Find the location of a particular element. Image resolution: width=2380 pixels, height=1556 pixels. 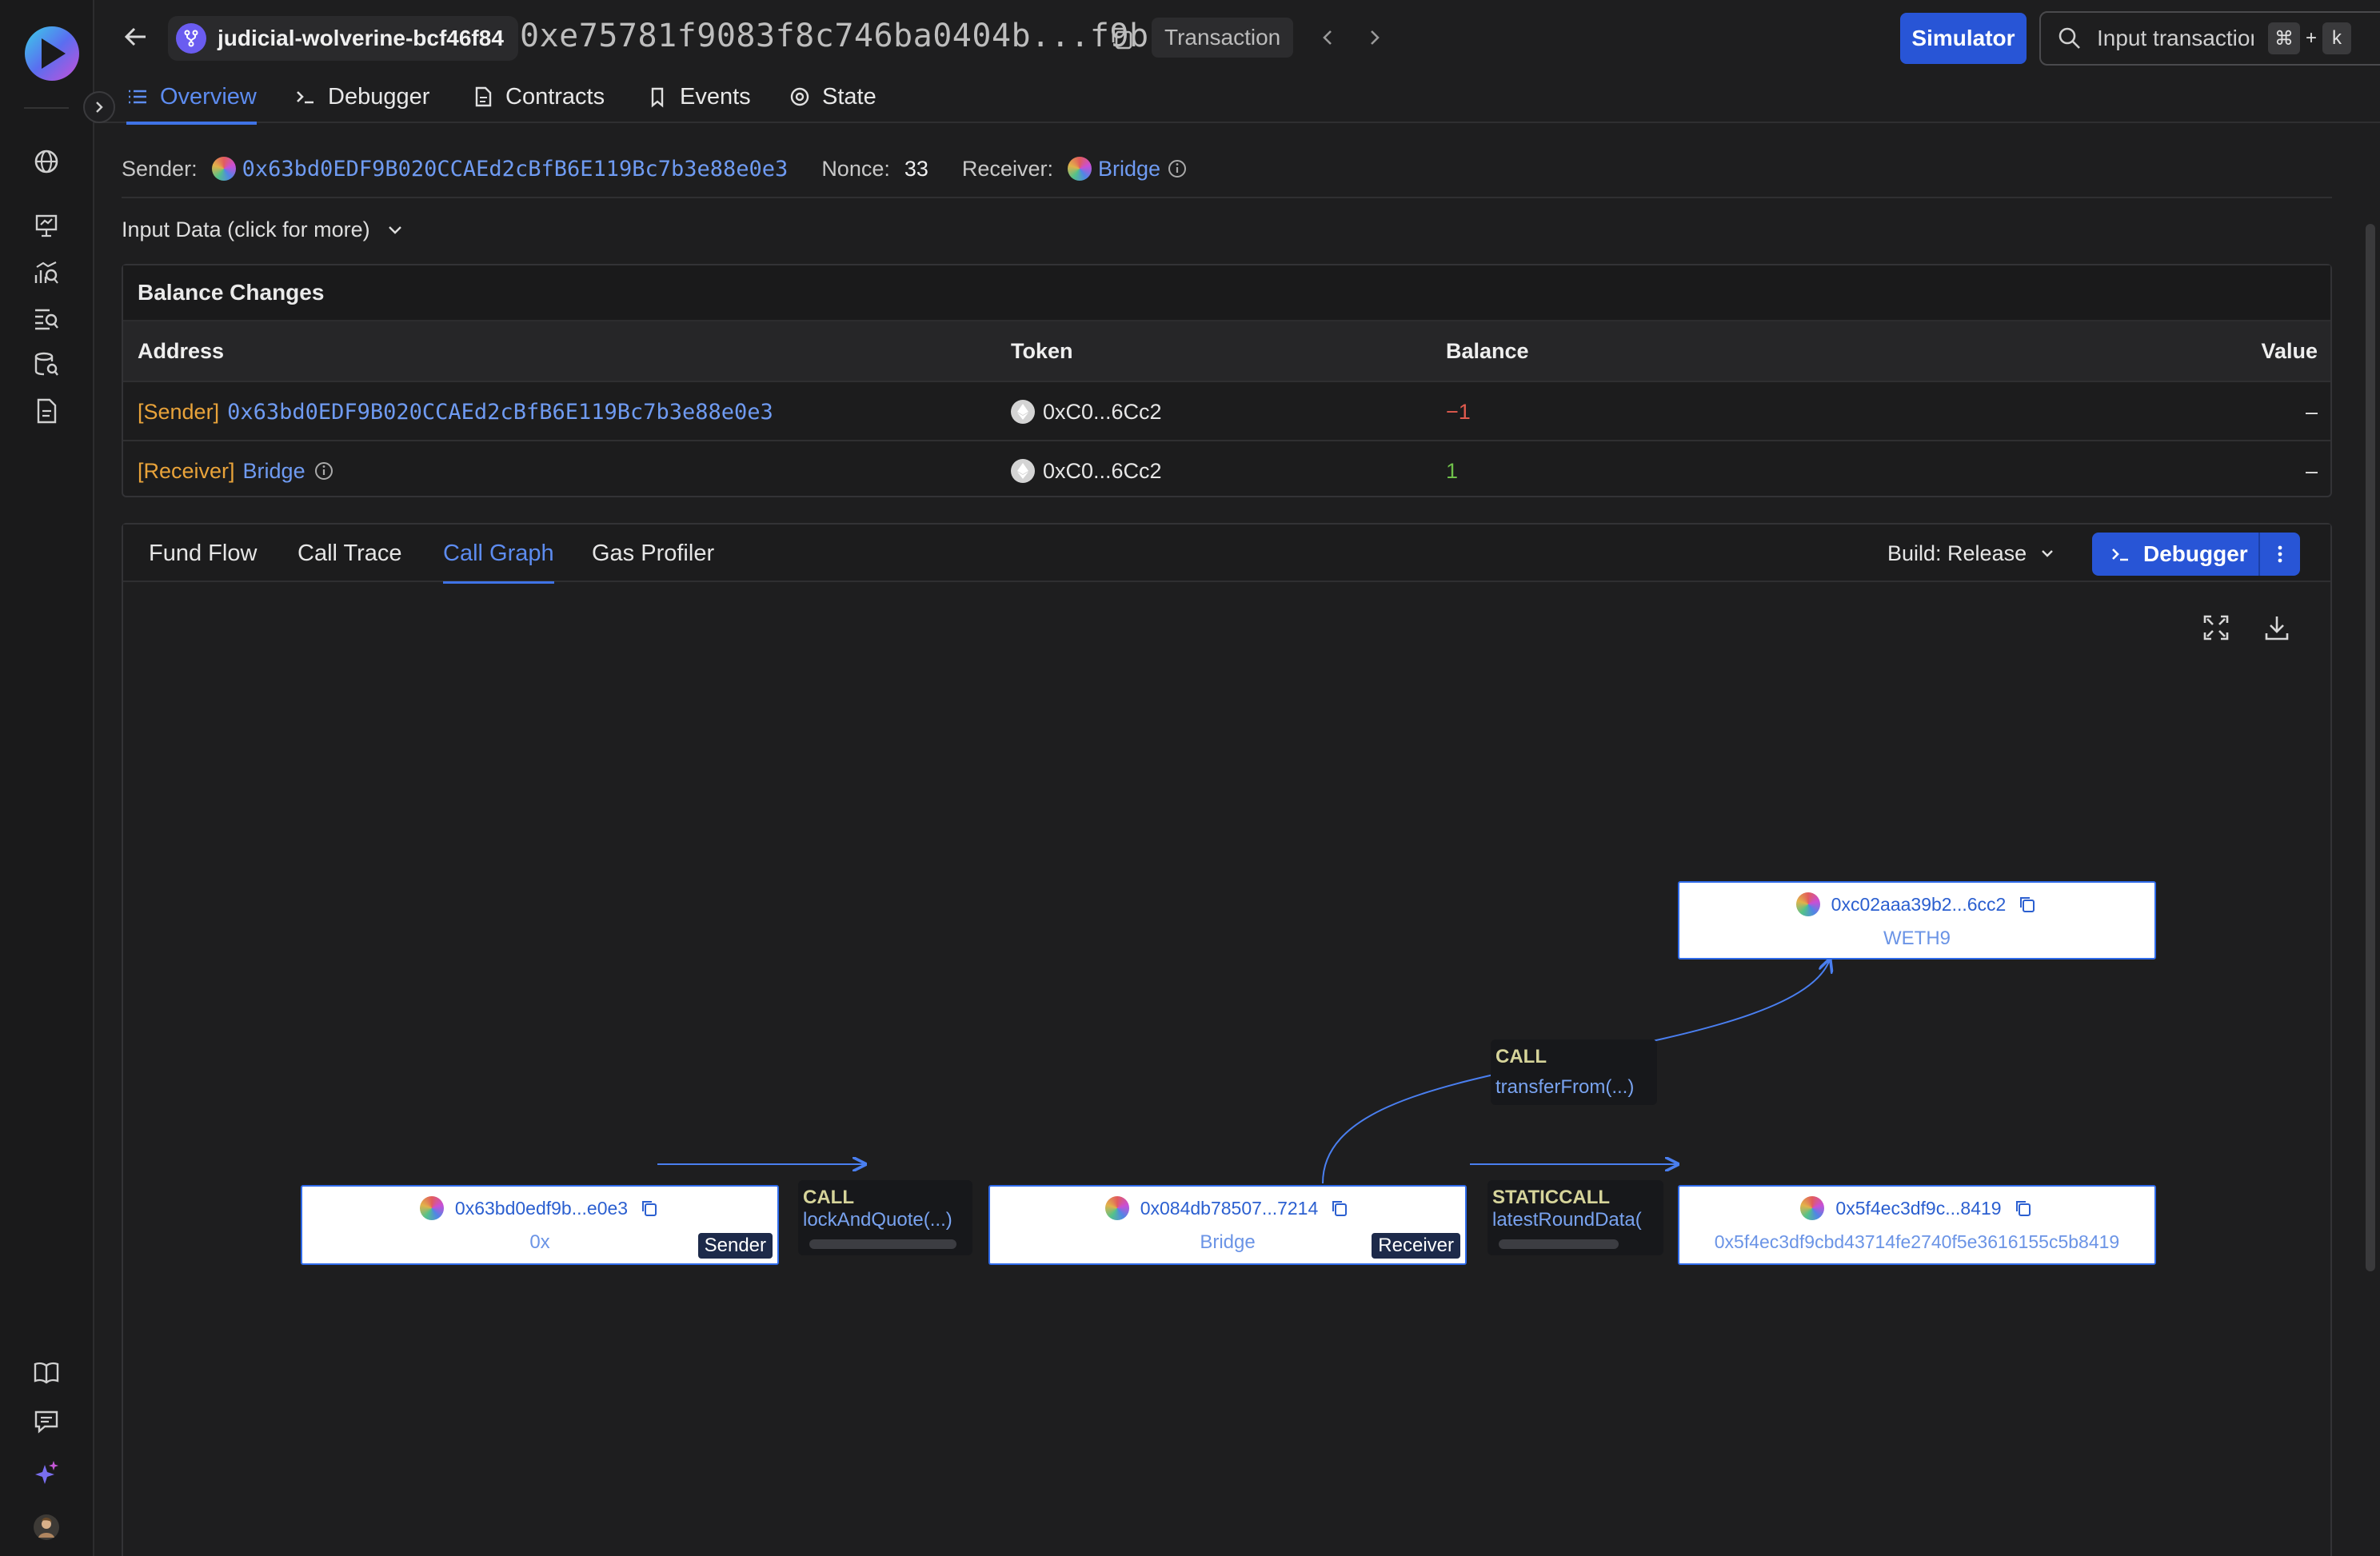

tab-state-label: State is located at coordinates (849, 96).